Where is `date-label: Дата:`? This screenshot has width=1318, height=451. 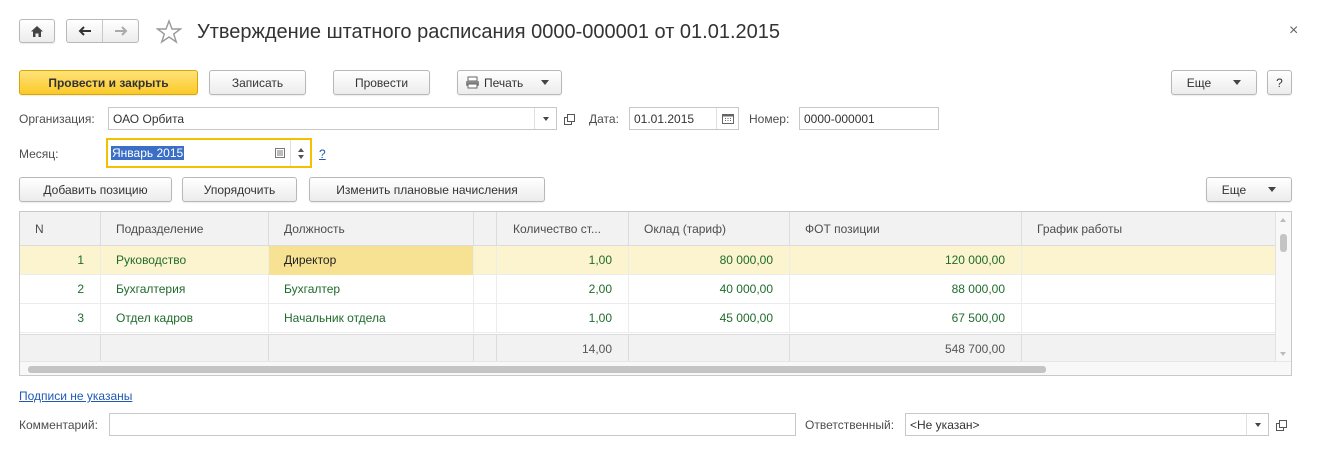
date-label: Дата: is located at coordinates (604, 119).